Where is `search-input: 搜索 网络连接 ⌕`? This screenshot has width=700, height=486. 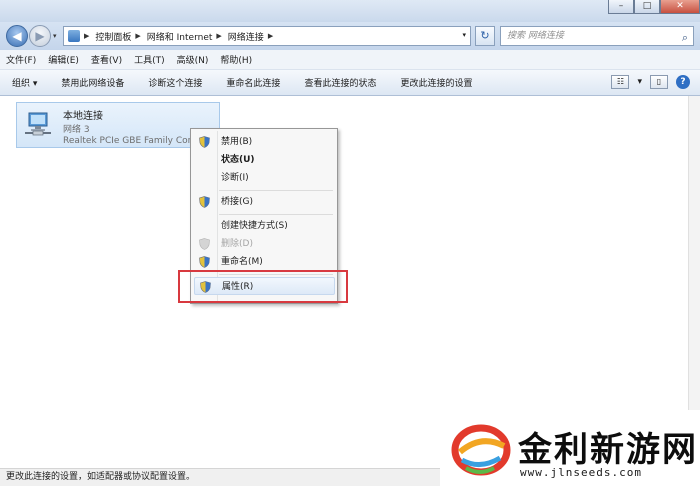 search-input: 搜索 网络连接 ⌕ is located at coordinates (597, 36).